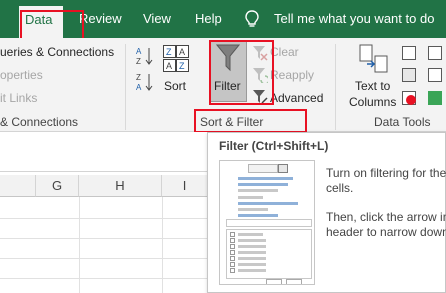  Describe the element at coordinates (274, 146) in the screenshot. I see `tooltip-title: Filter (Ctrl+Shift+L)` at that location.